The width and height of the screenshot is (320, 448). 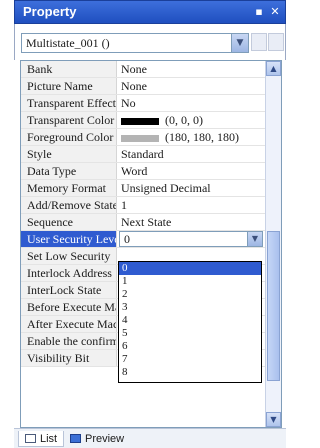 I want to click on property-name: Memory Format, so click(x=69, y=188).